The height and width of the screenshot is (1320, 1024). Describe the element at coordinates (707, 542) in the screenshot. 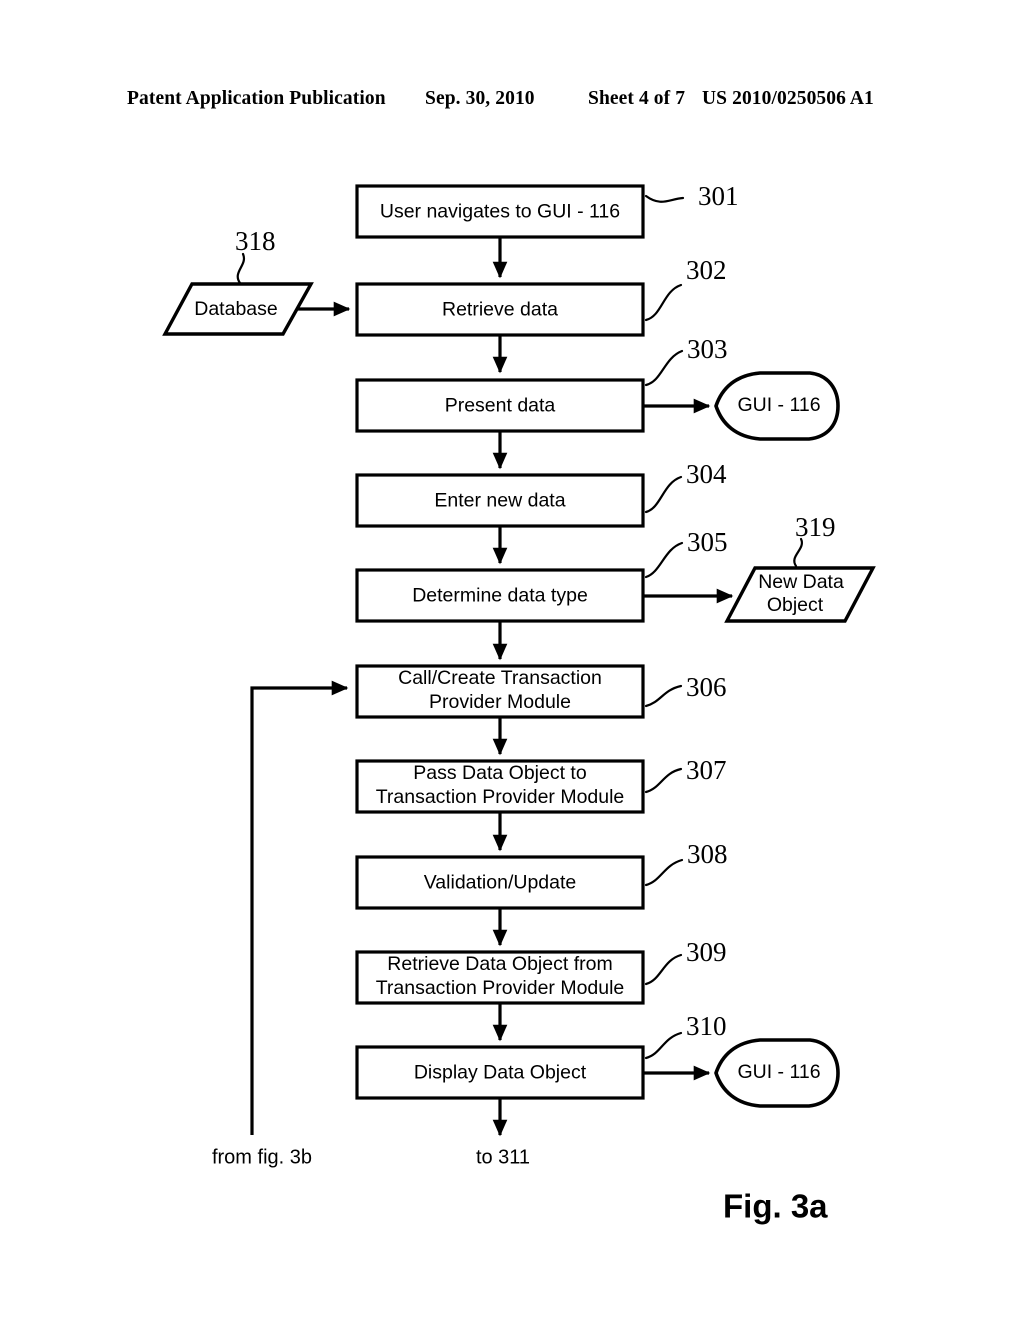

I see `ref-number-305: 305` at that location.